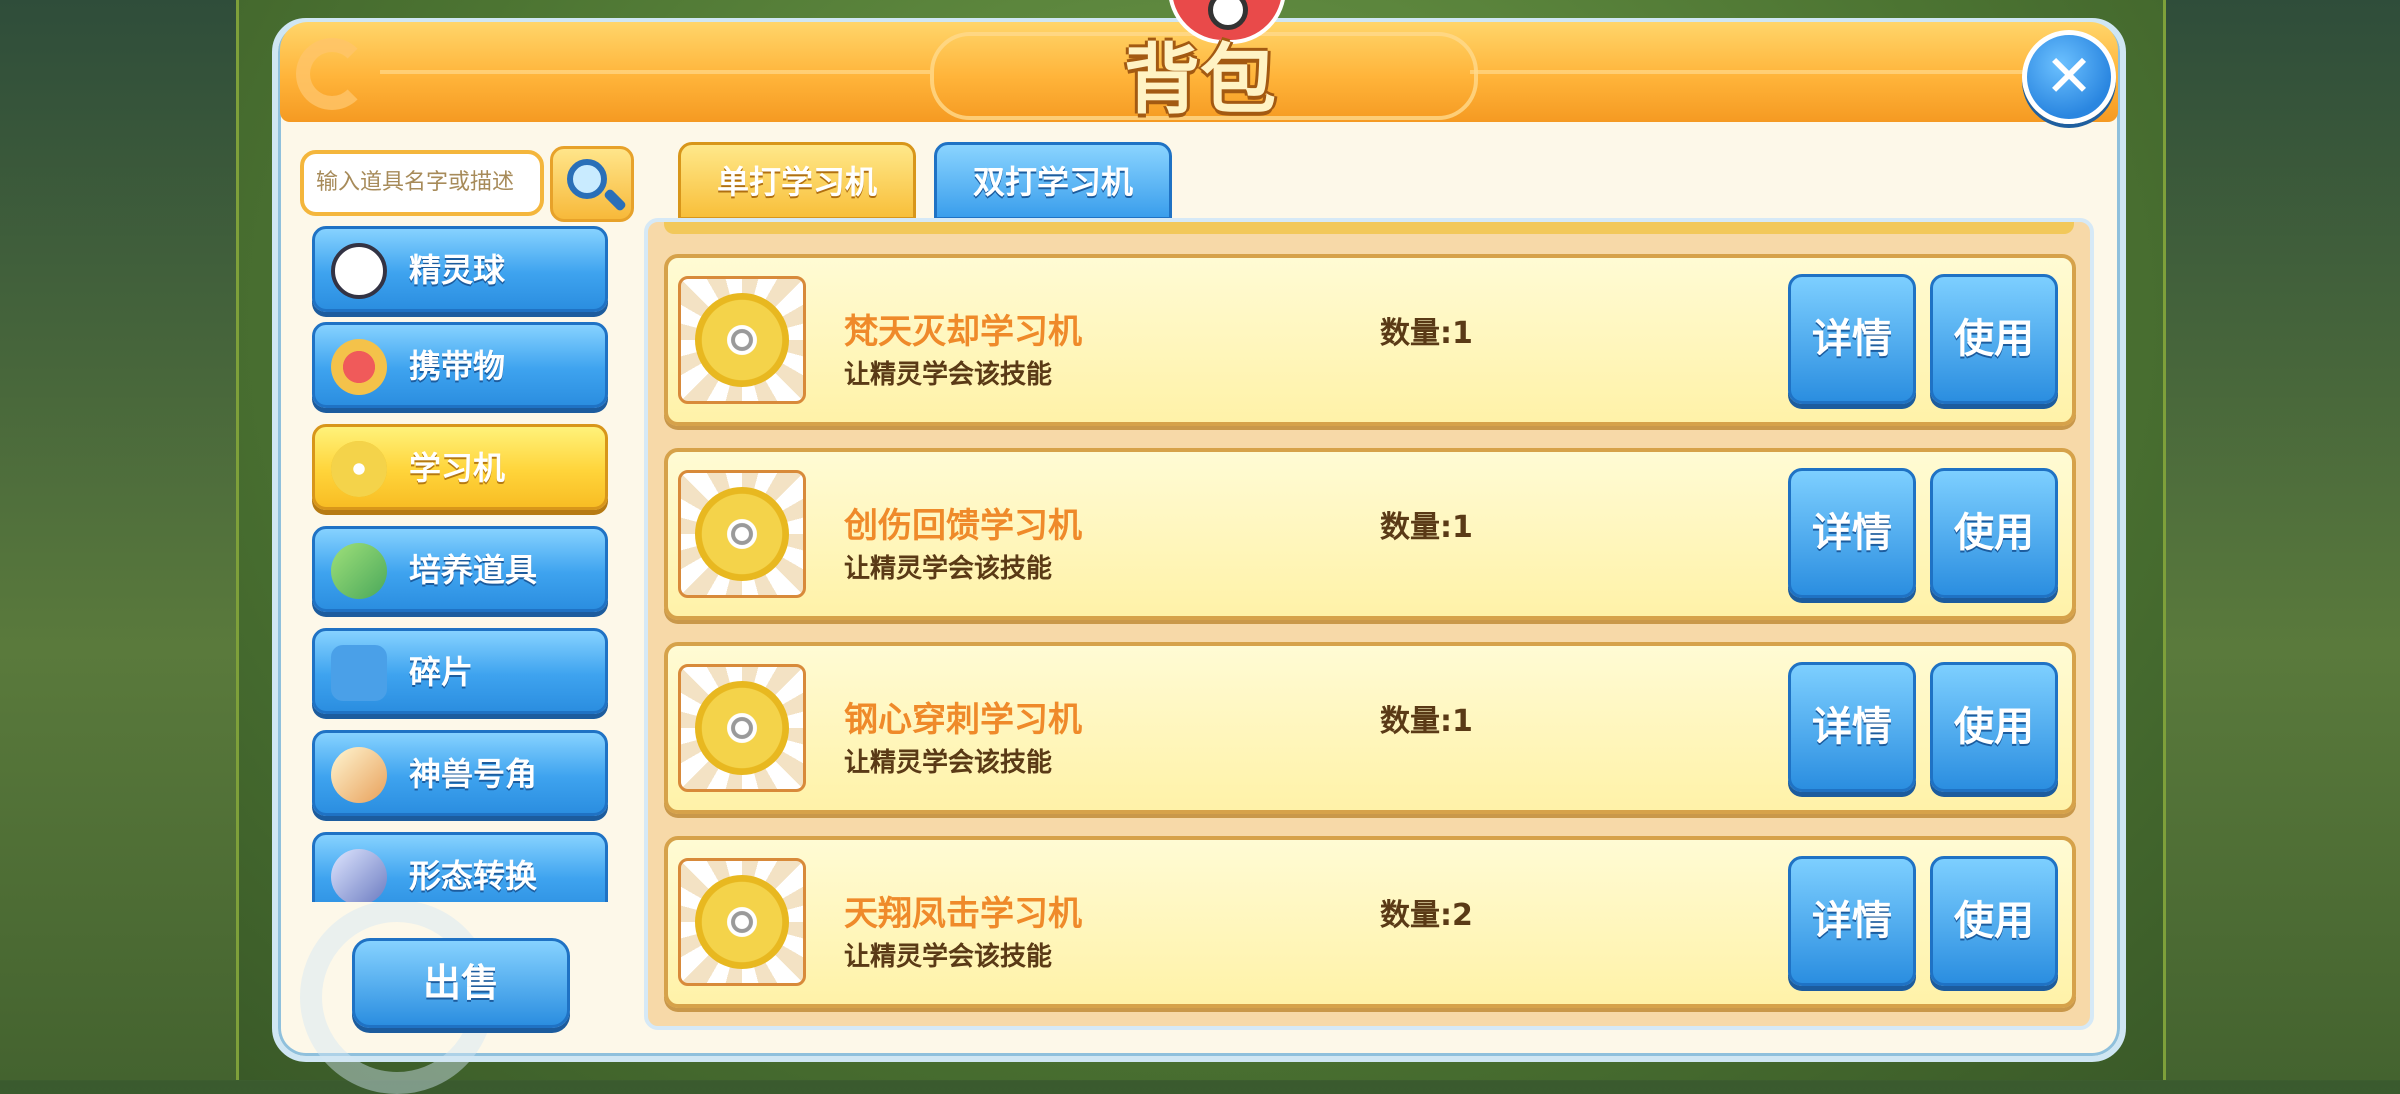 The image size is (2400, 1094). I want to click on tab-doubles-tm: 双打学习机, so click(1053, 181).